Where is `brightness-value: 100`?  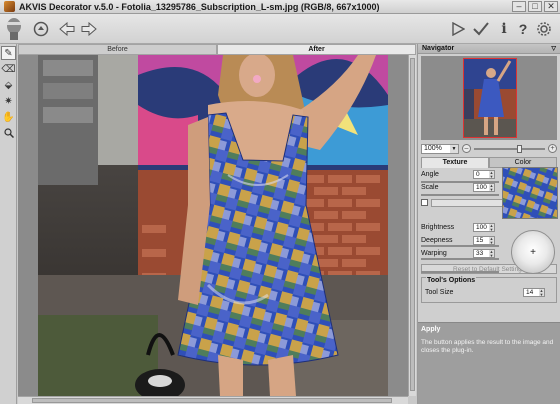 brightness-value: 100 is located at coordinates (481, 227).